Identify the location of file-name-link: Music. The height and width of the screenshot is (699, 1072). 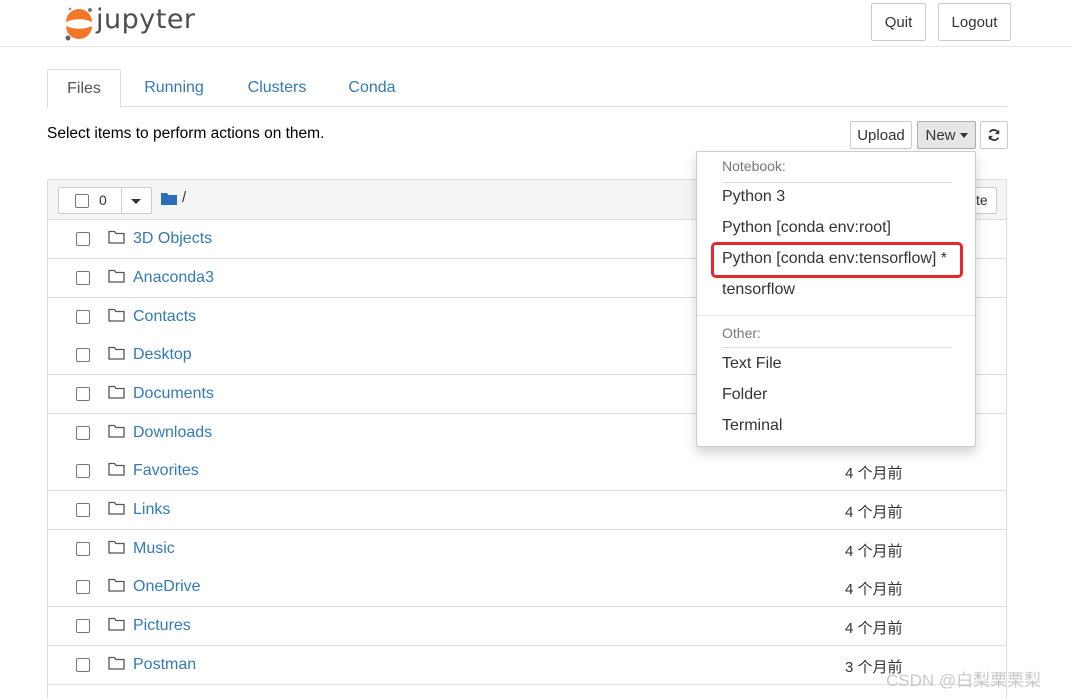
(154, 549).